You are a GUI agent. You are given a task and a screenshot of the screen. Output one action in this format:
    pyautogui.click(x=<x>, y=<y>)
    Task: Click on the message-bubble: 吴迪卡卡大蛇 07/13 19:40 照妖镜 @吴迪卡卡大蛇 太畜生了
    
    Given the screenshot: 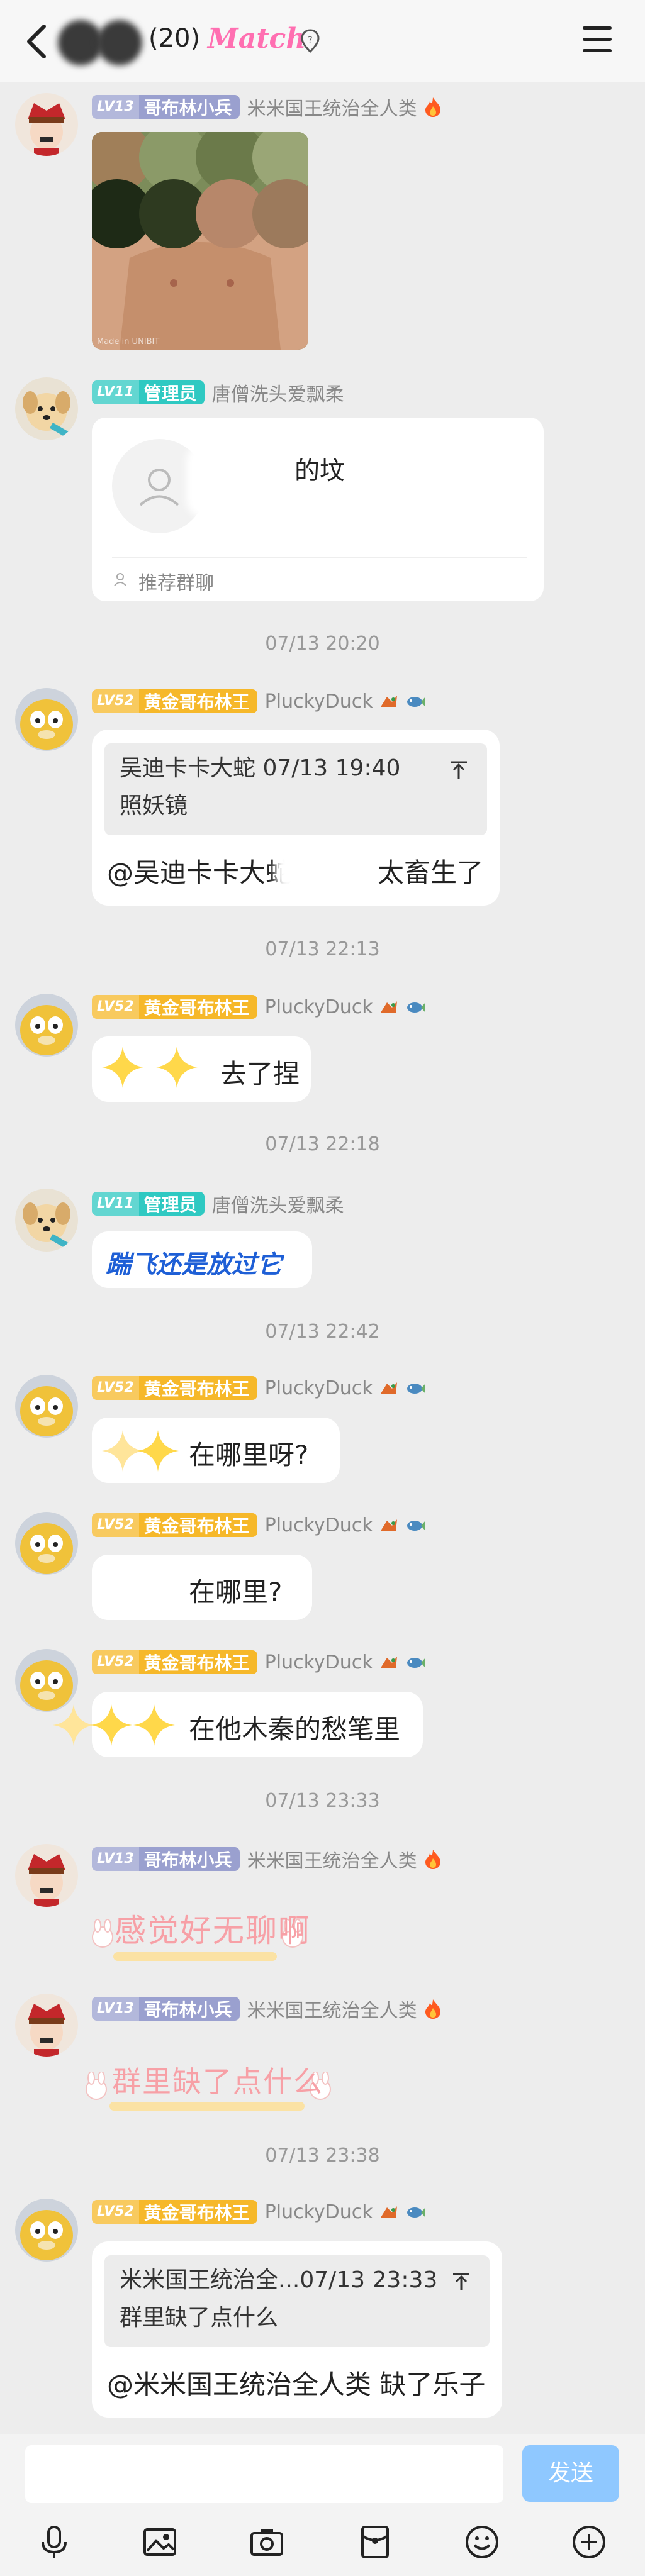 What is the action you would take?
    pyautogui.click(x=296, y=818)
    